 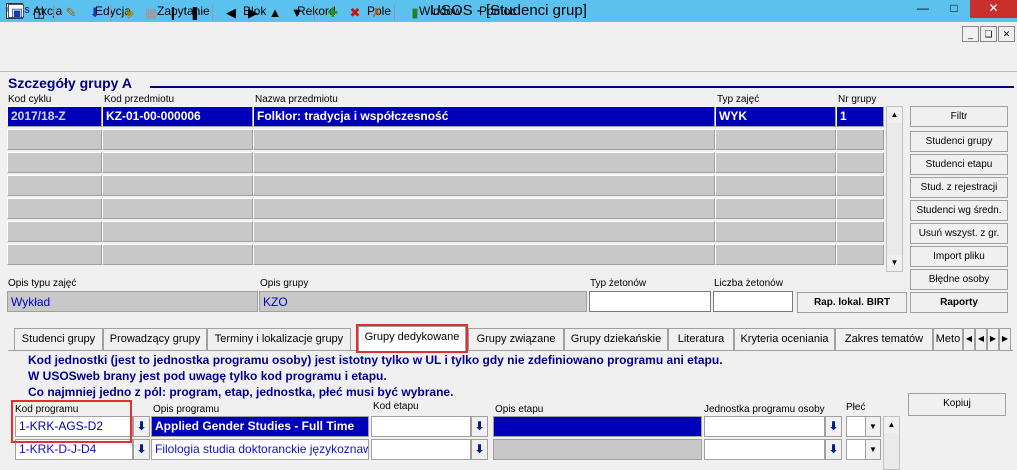 I want to click on bars-alt-icon: ❚, so click(x=195, y=13).